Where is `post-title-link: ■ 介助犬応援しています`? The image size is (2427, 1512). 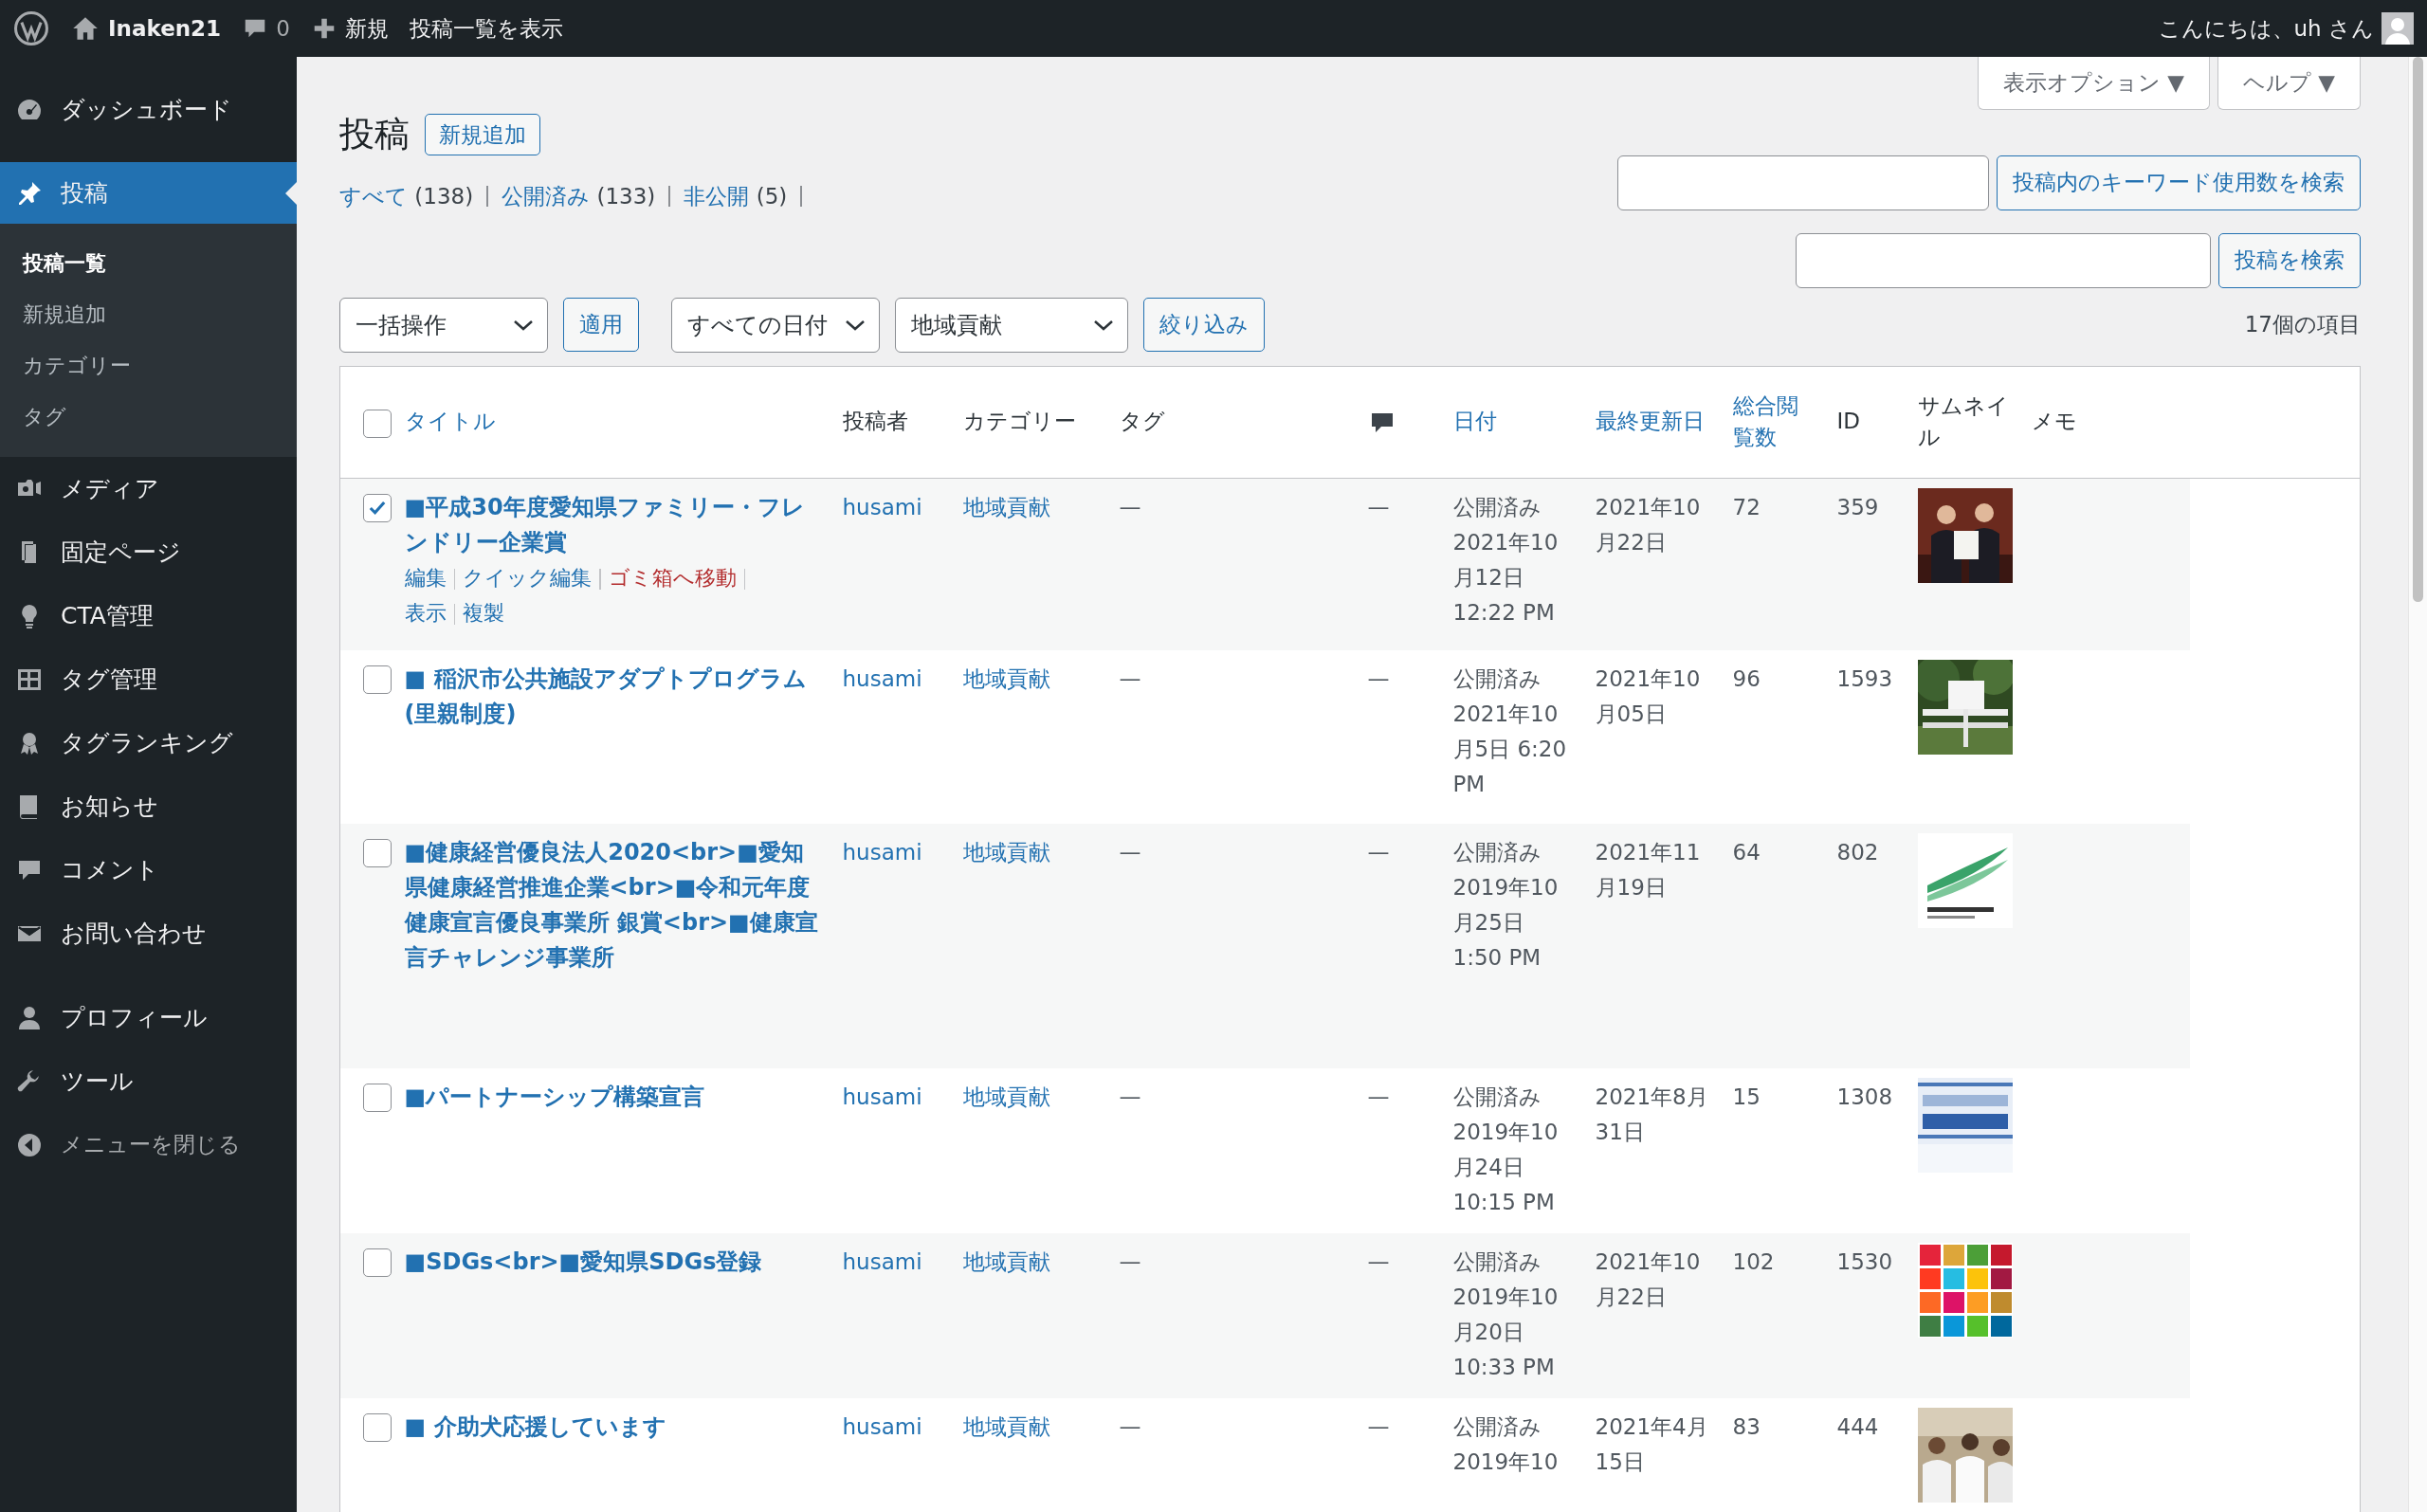 post-title-link: ■ 介助犬応援しています is located at coordinates (612, 1428).